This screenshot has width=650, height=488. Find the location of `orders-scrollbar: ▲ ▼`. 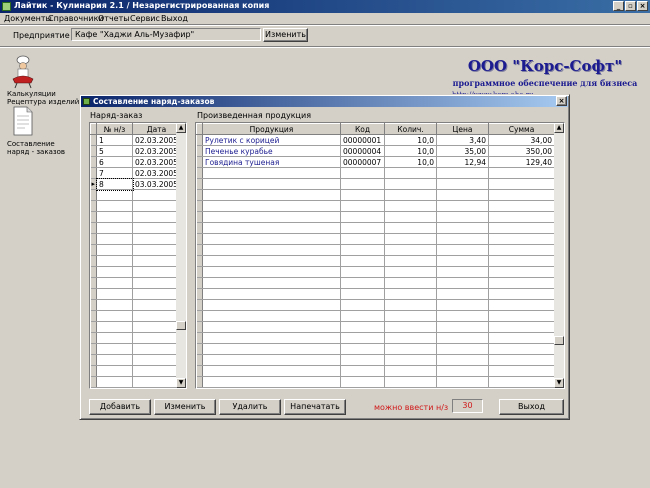

orders-scrollbar: ▲ ▼ is located at coordinates (181, 255).